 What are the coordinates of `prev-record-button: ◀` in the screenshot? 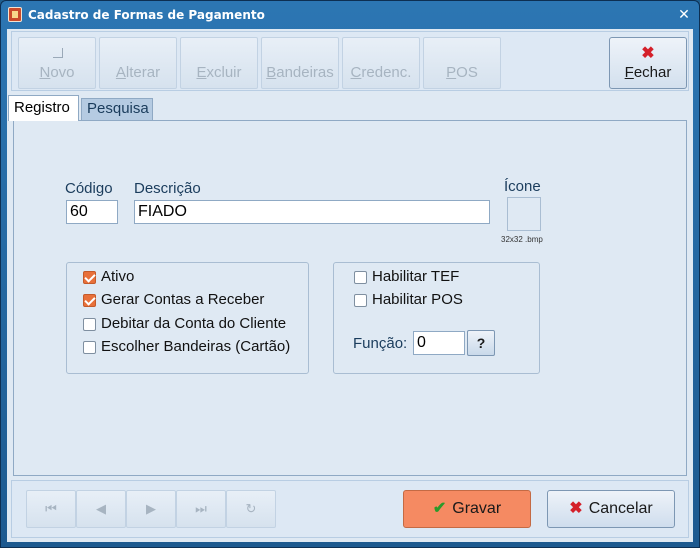 It's located at (101, 509).